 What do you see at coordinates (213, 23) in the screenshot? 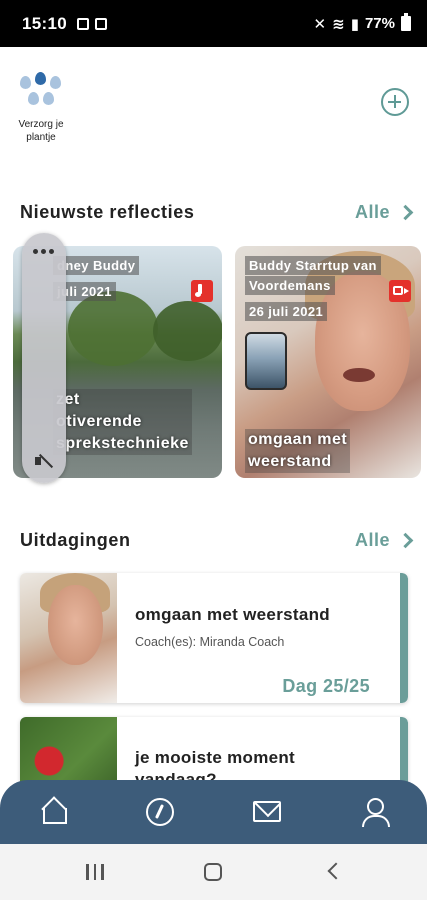
I see `status-bar: 15:10 ✕ ≋ ▮ 77%` at bounding box center [213, 23].